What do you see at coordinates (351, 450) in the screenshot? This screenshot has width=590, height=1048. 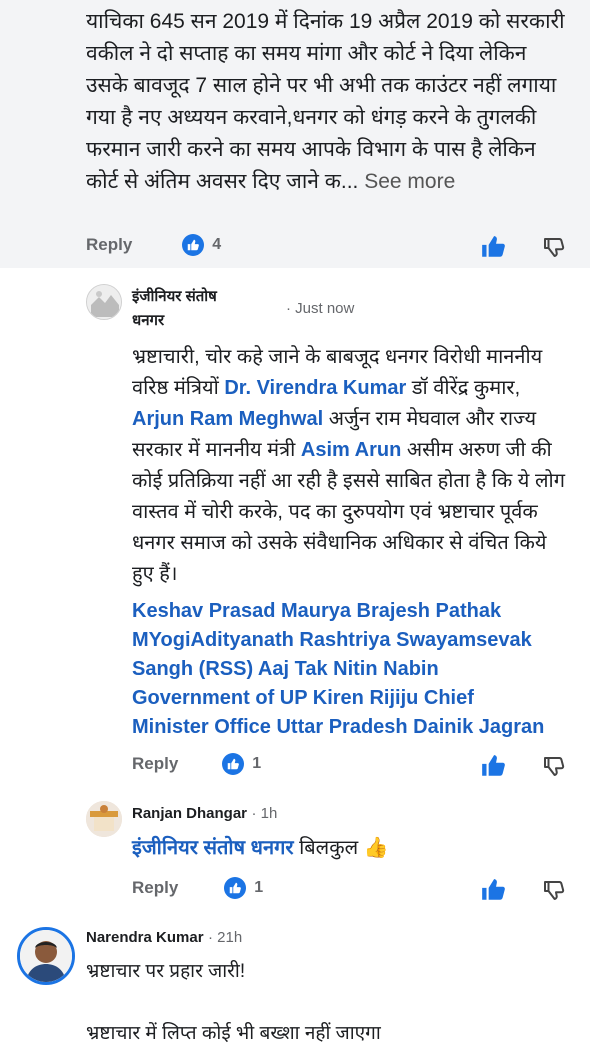 I see `mention-link: Asim Arun` at bounding box center [351, 450].